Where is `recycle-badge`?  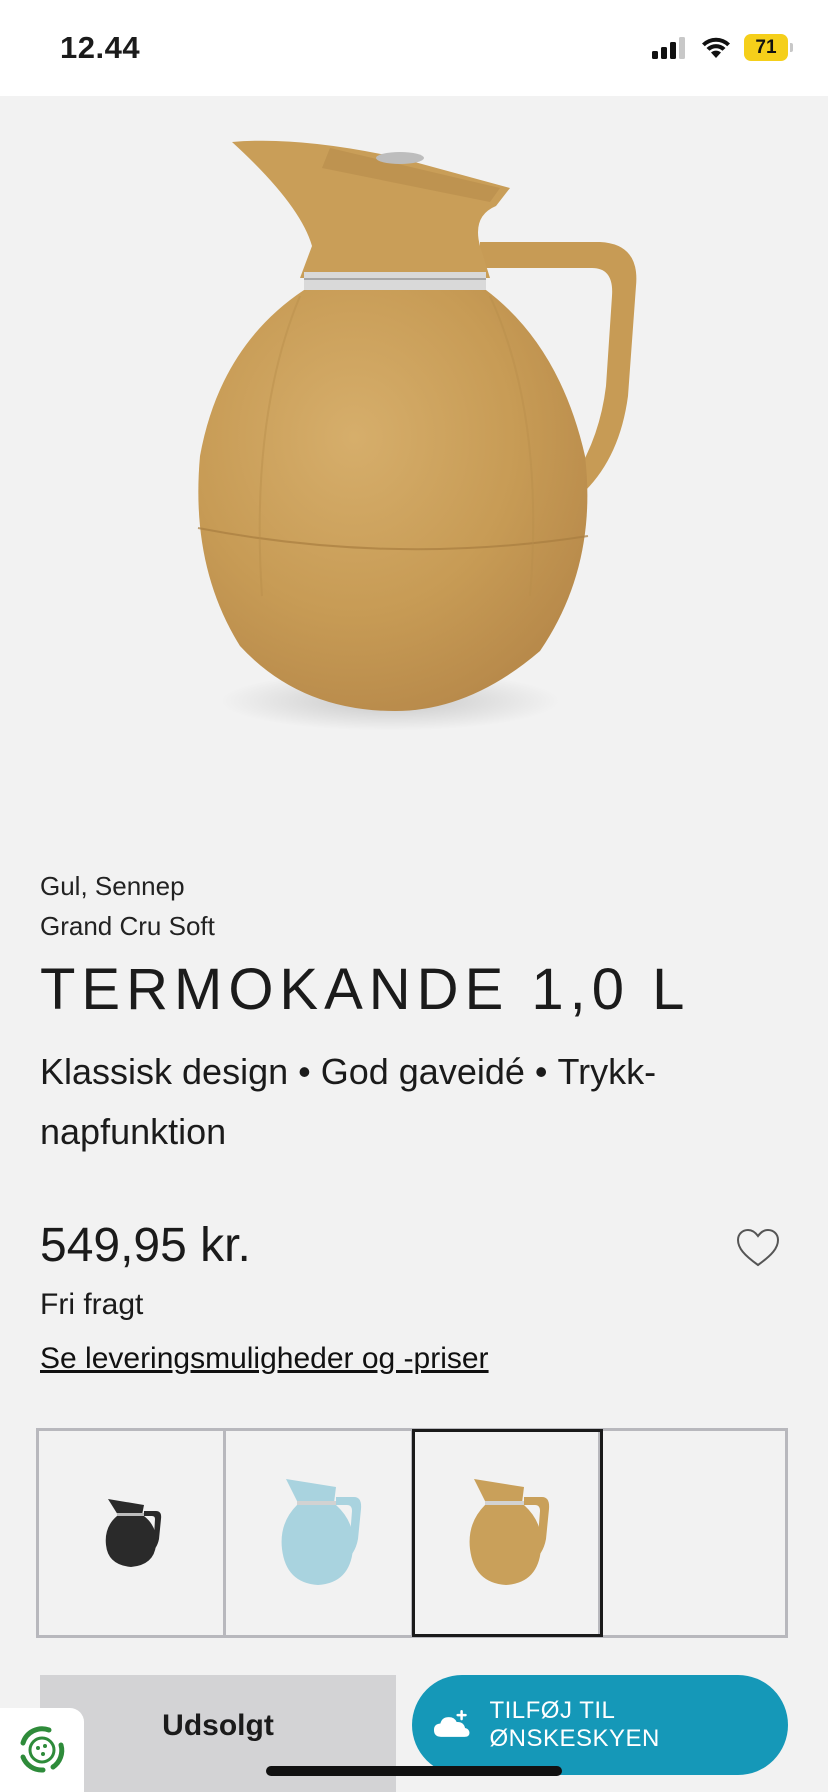
recycle-badge is located at coordinates (42, 1750).